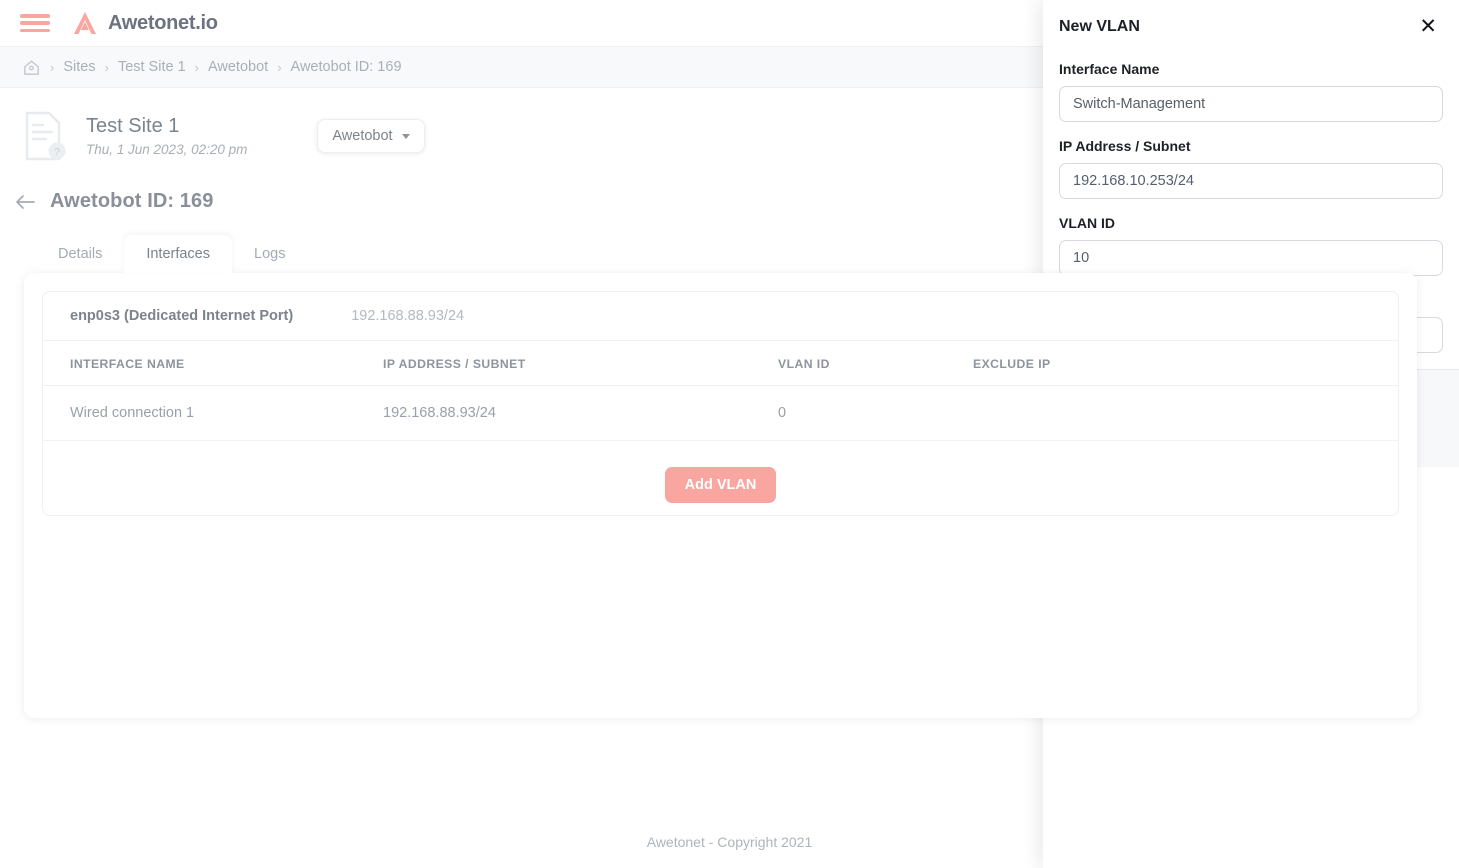  I want to click on hamburger-icon, so click(35, 23).